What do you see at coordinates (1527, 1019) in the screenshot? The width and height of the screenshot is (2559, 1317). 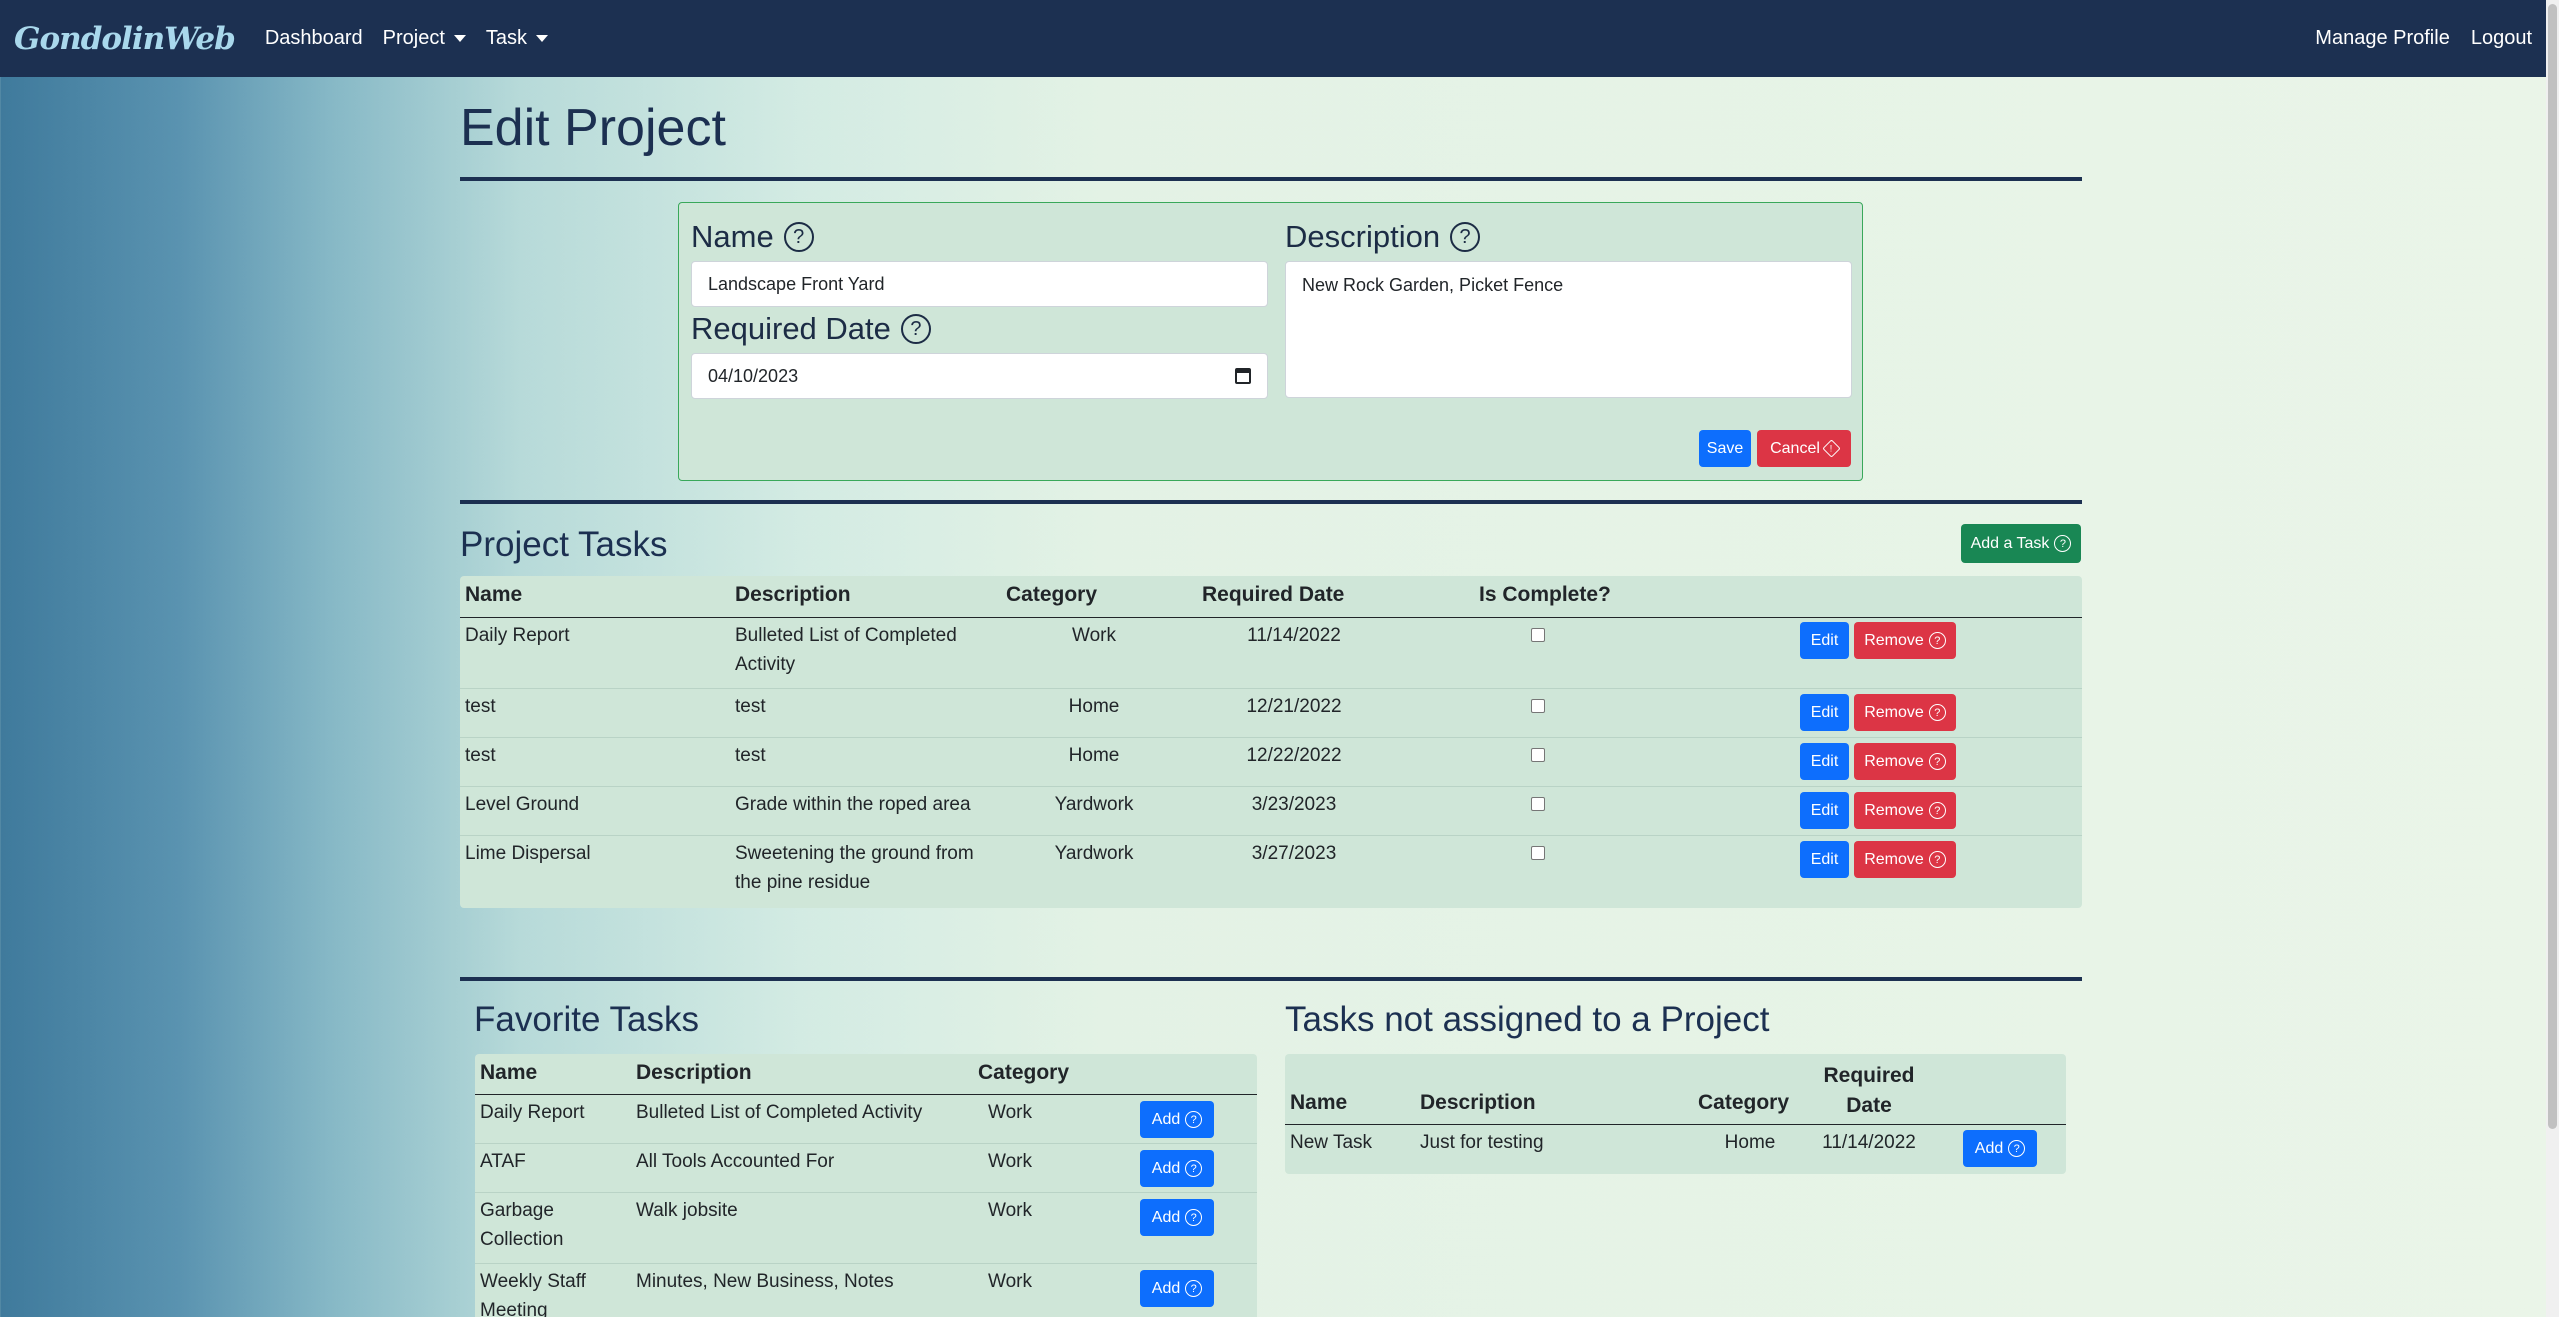 I see `unassigned-tasks-title: Tasks not assigned to a Project` at bounding box center [1527, 1019].